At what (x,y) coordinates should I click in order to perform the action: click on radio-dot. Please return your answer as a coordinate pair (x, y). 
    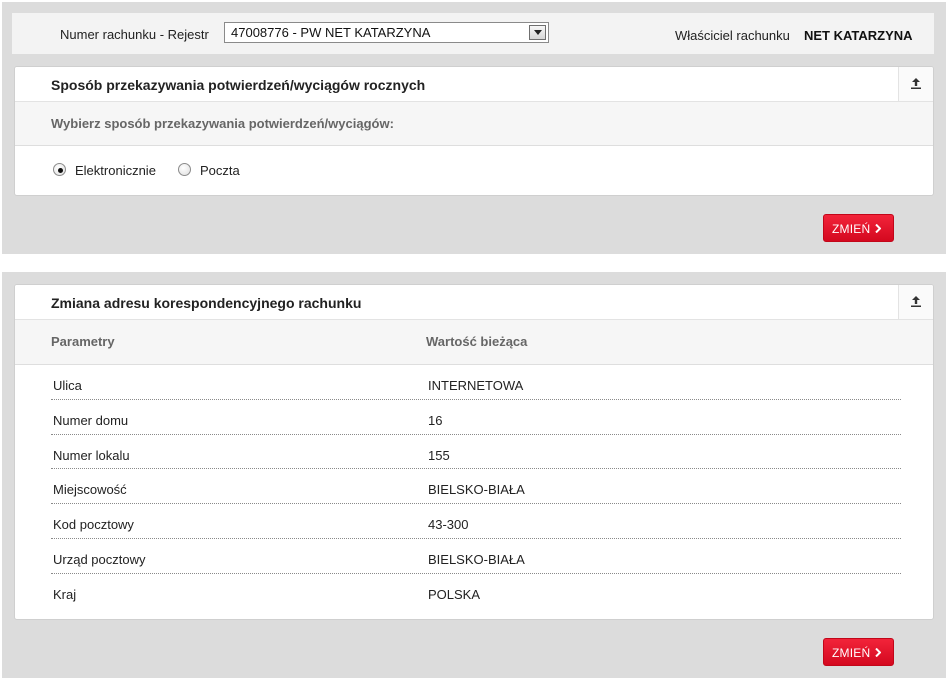
    Looking at the image, I should click on (60, 170).